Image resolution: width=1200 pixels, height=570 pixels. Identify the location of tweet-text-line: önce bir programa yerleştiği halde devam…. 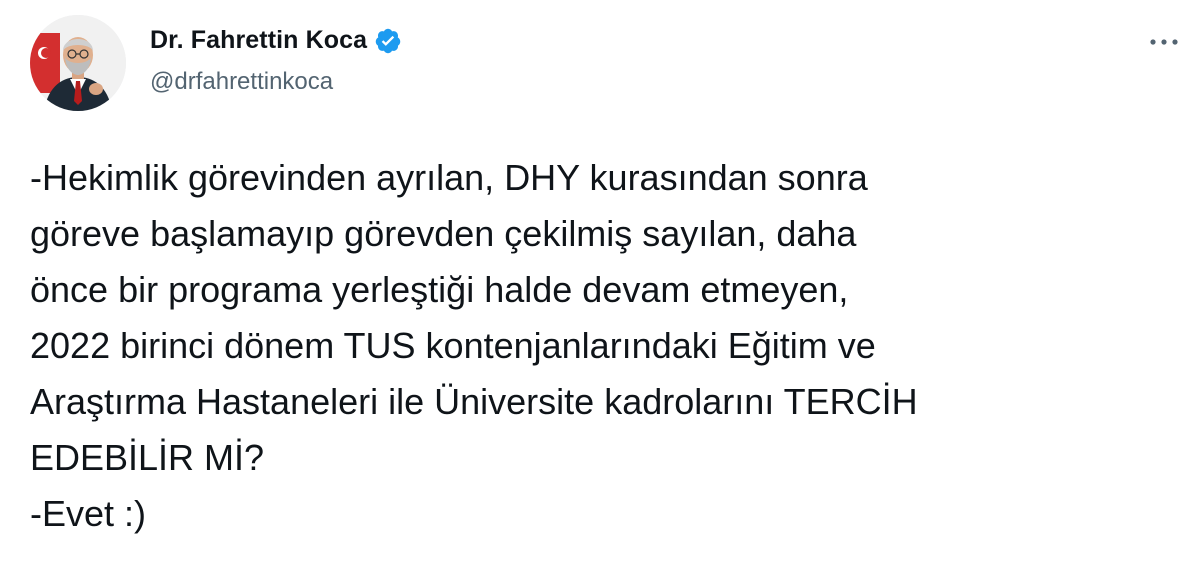
(439, 289).